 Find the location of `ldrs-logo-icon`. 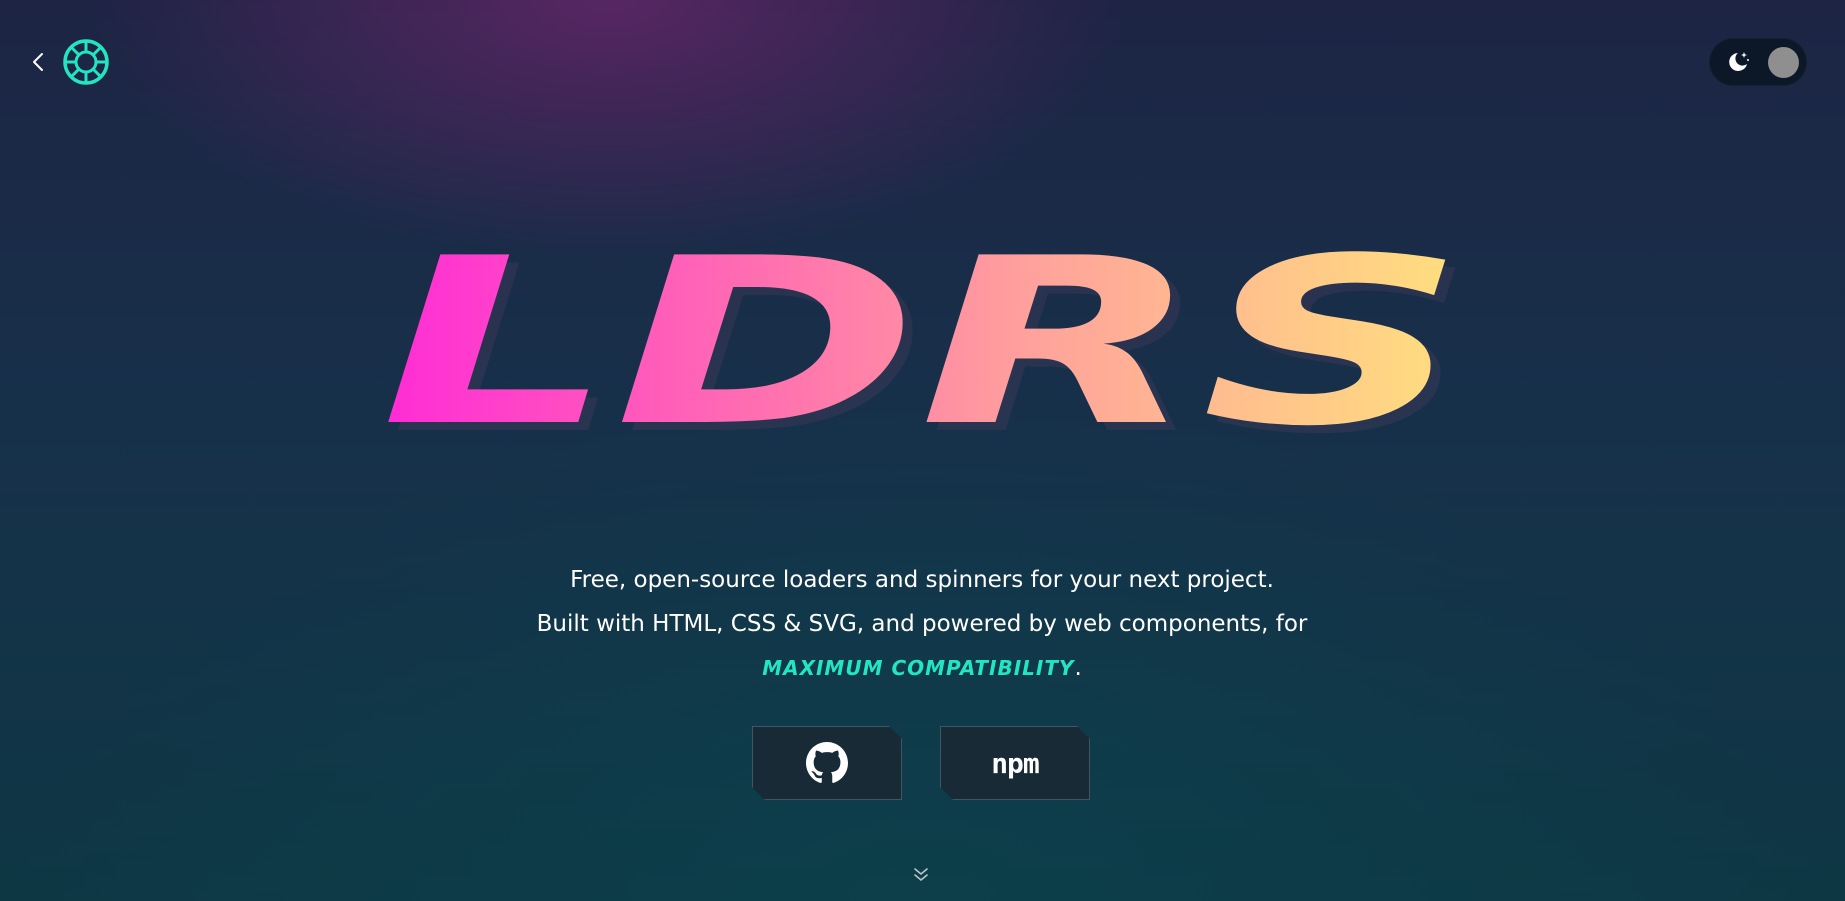

ldrs-logo-icon is located at coordinates (86, 62).